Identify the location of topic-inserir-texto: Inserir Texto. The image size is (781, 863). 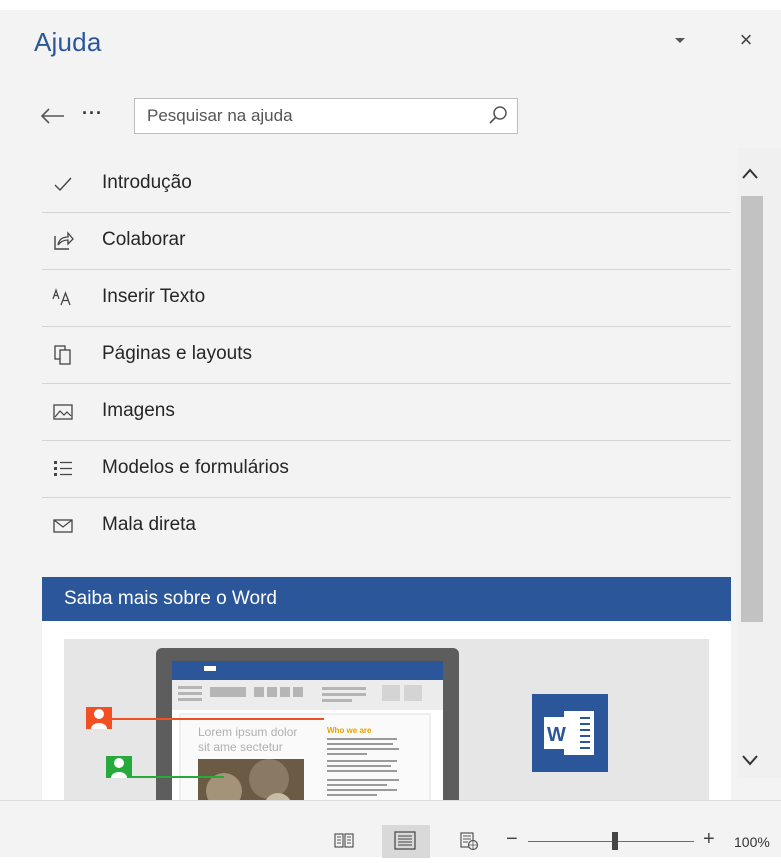
(386, 298).